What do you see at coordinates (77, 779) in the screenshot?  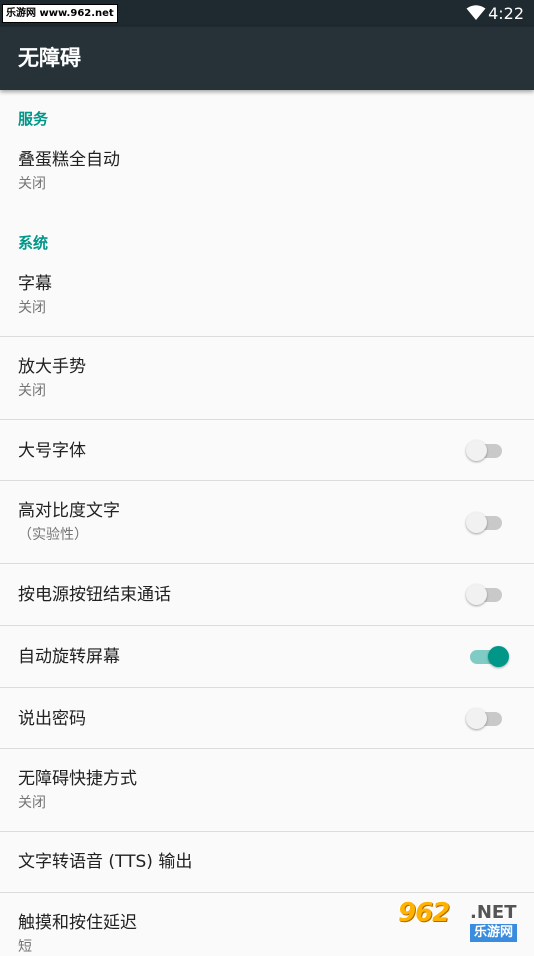 I see `setting-title: 无障碍快捷方式` at bounding box center [77, 779].